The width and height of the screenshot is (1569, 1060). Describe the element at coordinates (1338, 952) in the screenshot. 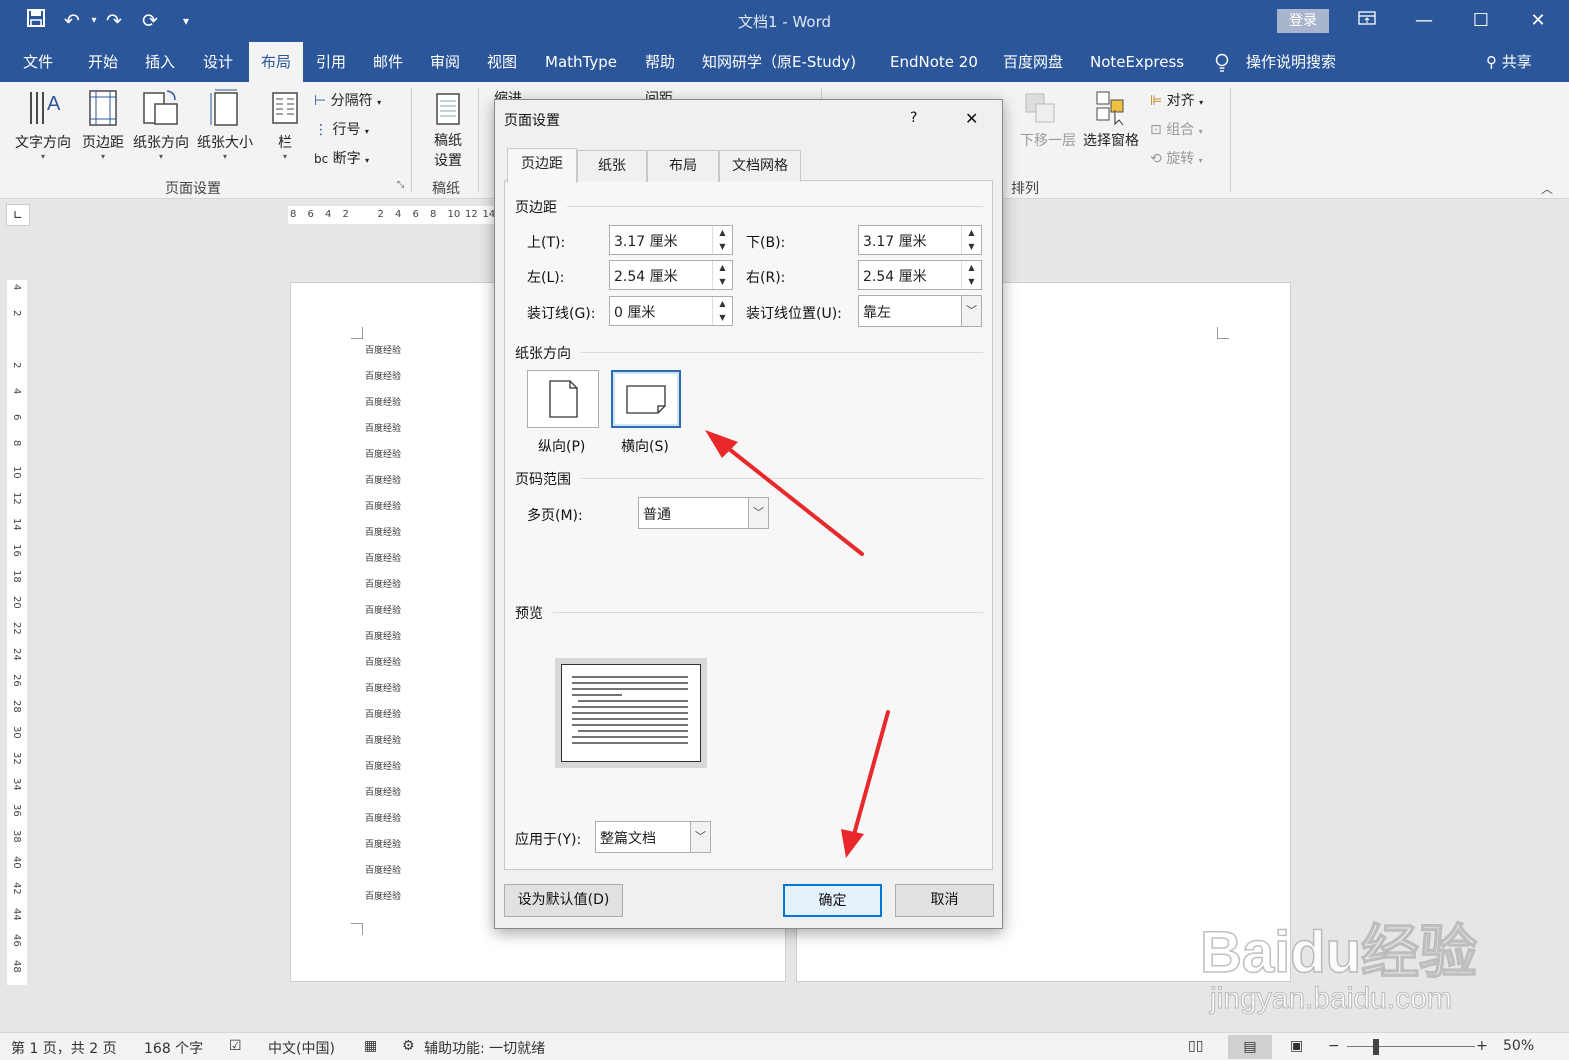

I see `baidu-watermark: Baidu经验` at that location.